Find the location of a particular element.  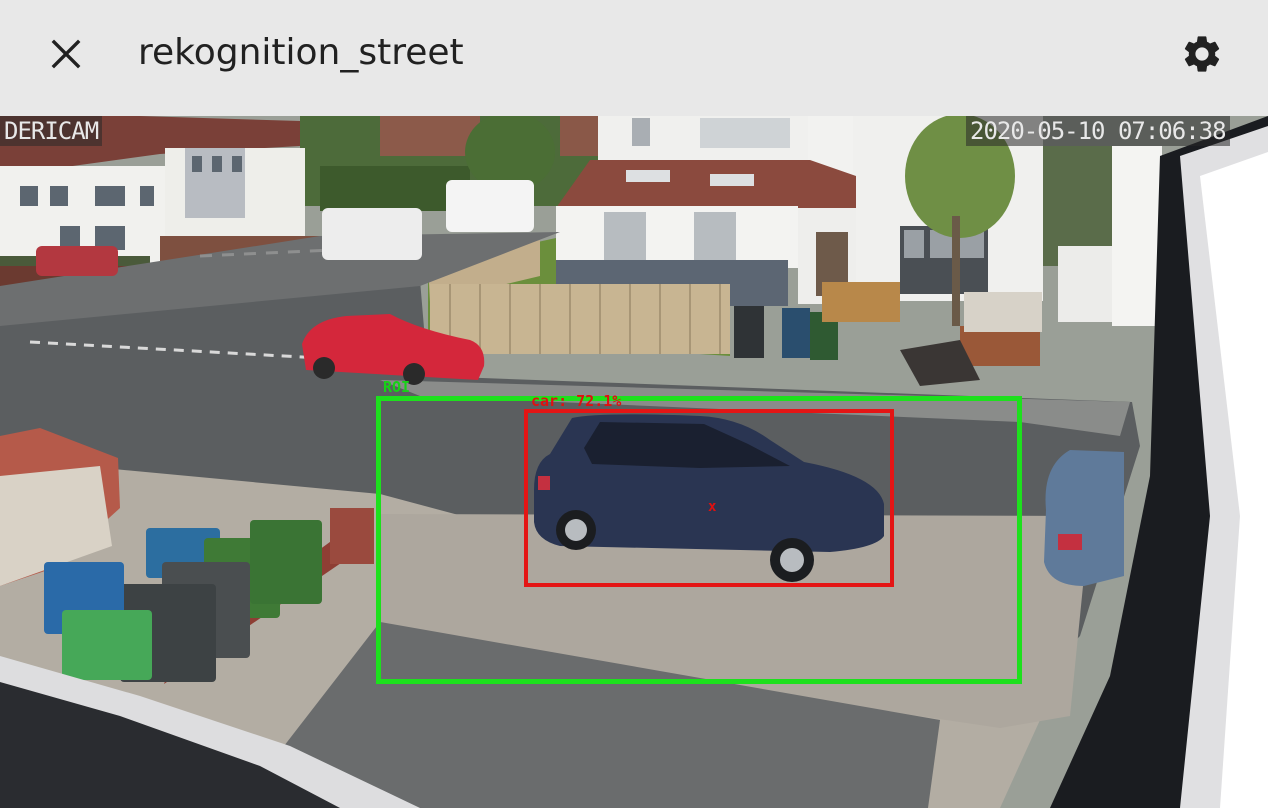

detection-centroid-marker: x is located at coordinates (712, 507).